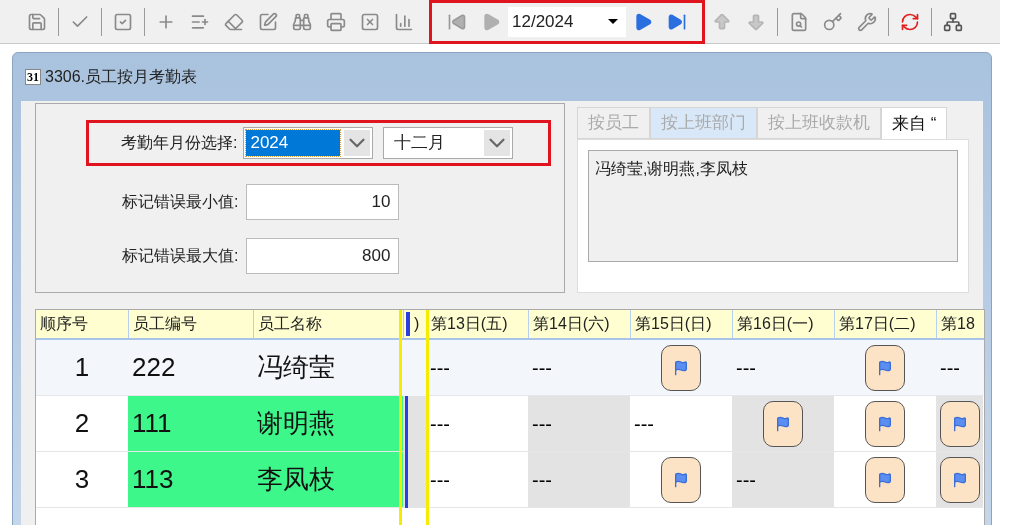  I want to click on column-header: ), so click(415, 324).